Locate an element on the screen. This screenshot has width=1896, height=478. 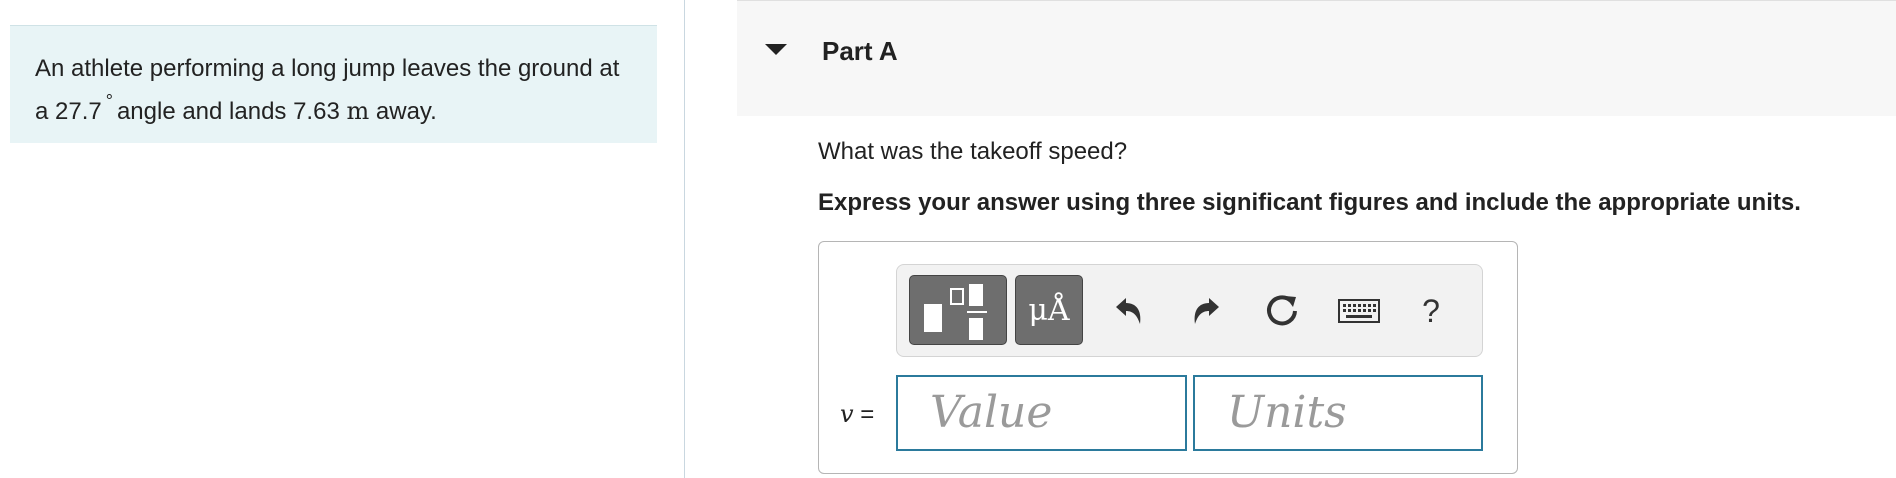
undo-icon is located at coordinates (1128, 311).